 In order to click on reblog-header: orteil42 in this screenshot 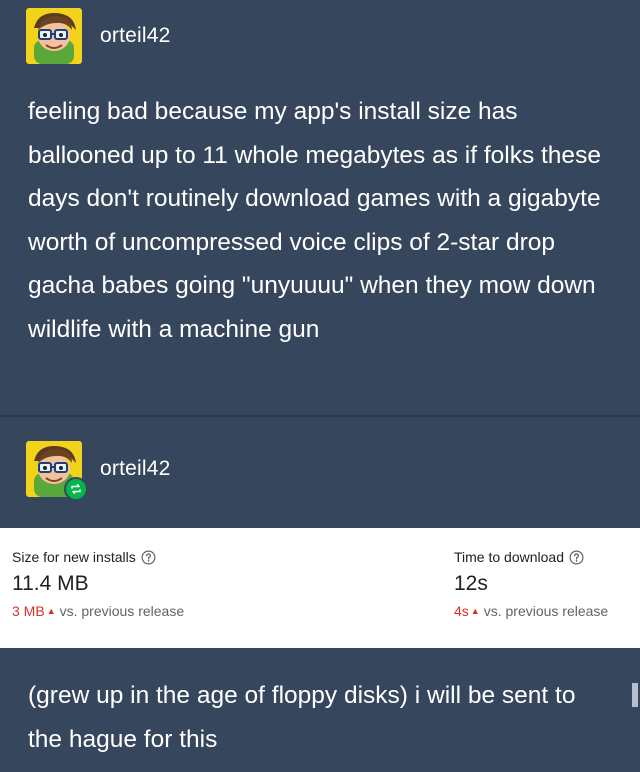, I will do `click(98, 471)`.